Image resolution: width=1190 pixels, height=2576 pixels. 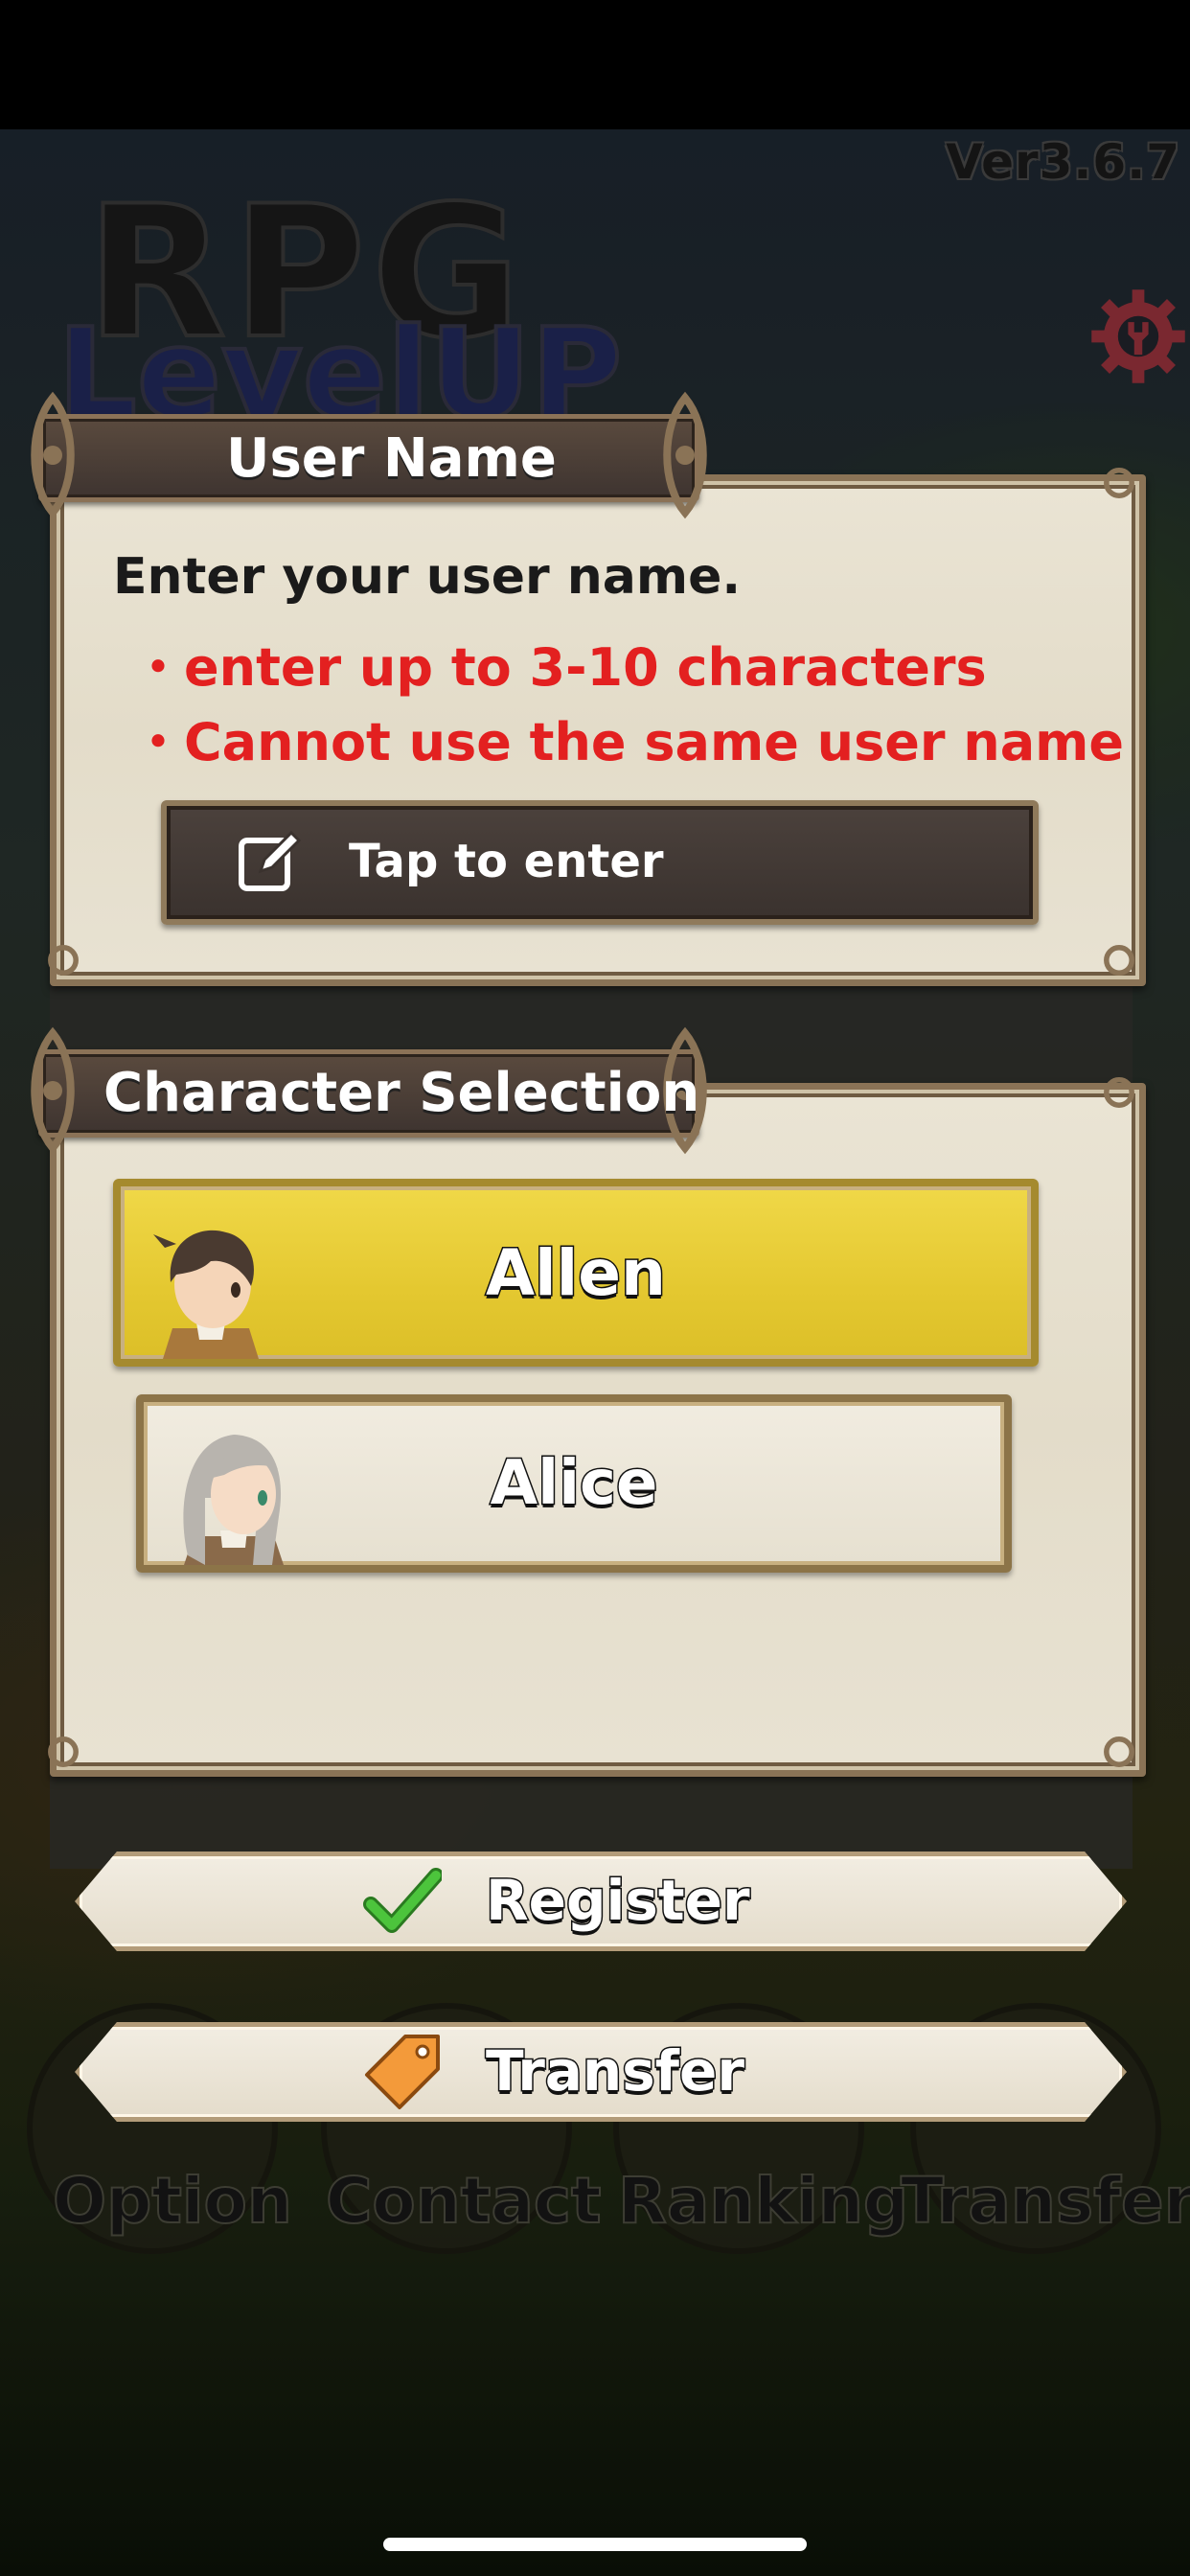 What do you see at coordinates (507, 861) in the screenshot?
I see `tap-to-enter-label: Tap to enter` at bounding box center [507, 861].